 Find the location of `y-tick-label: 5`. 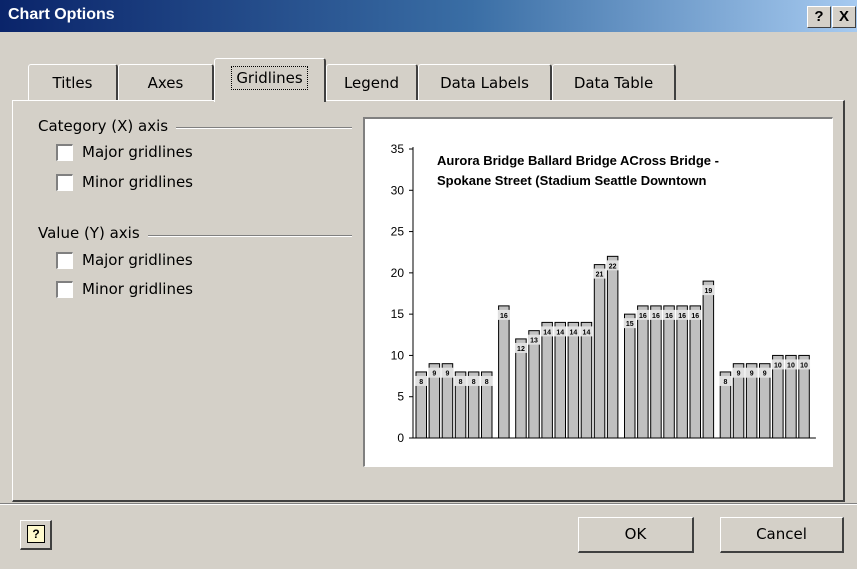

y-tick-label: 5 is located at coordinates (400, 397).